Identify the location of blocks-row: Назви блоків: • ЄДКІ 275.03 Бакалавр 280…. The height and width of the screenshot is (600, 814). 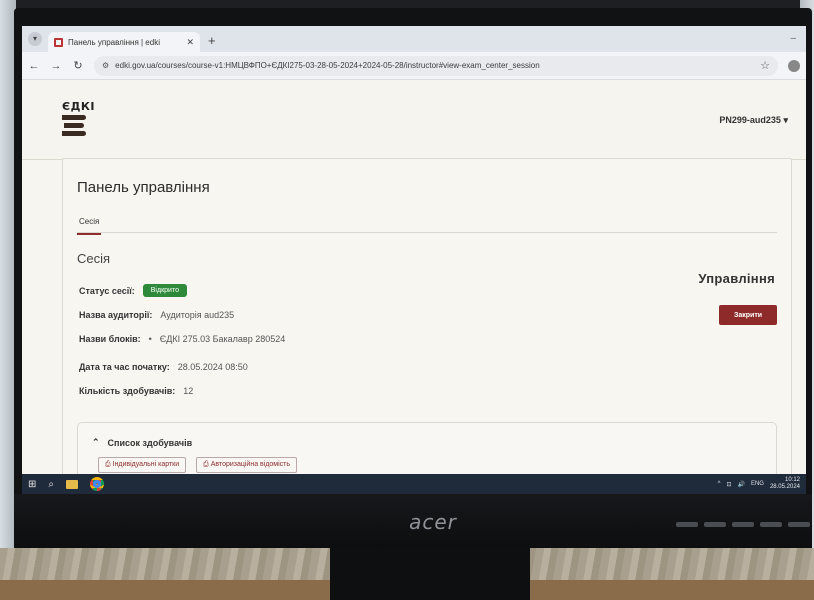
(182, 339).